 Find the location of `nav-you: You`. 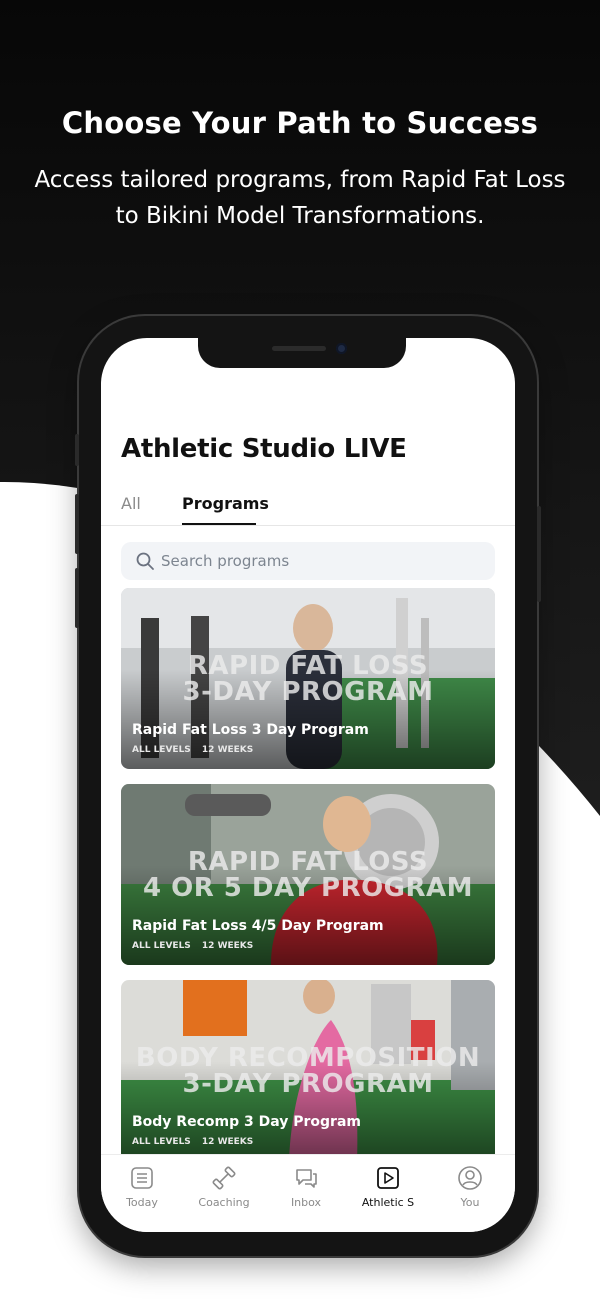

nav-you: You is located at coordinates (470, 1187).